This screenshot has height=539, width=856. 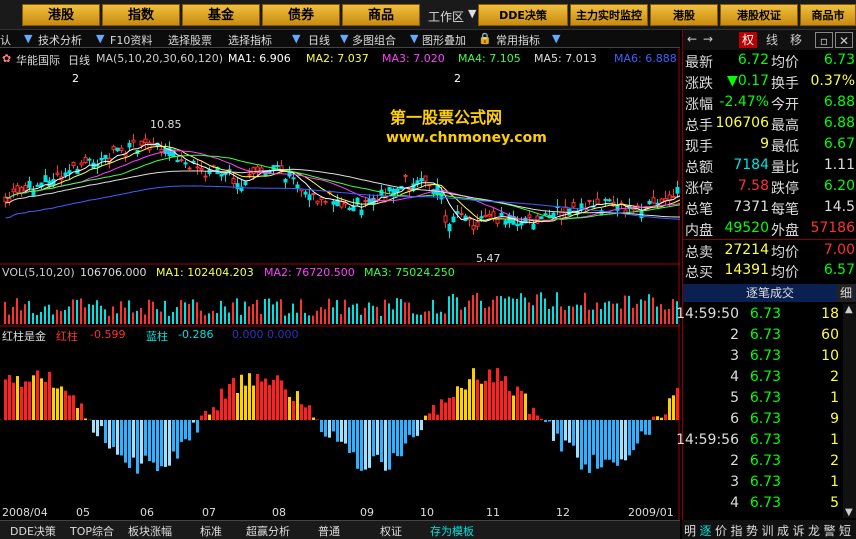 I want to click on bottom-tab-standard: 标准, so click(x=211, y=531).